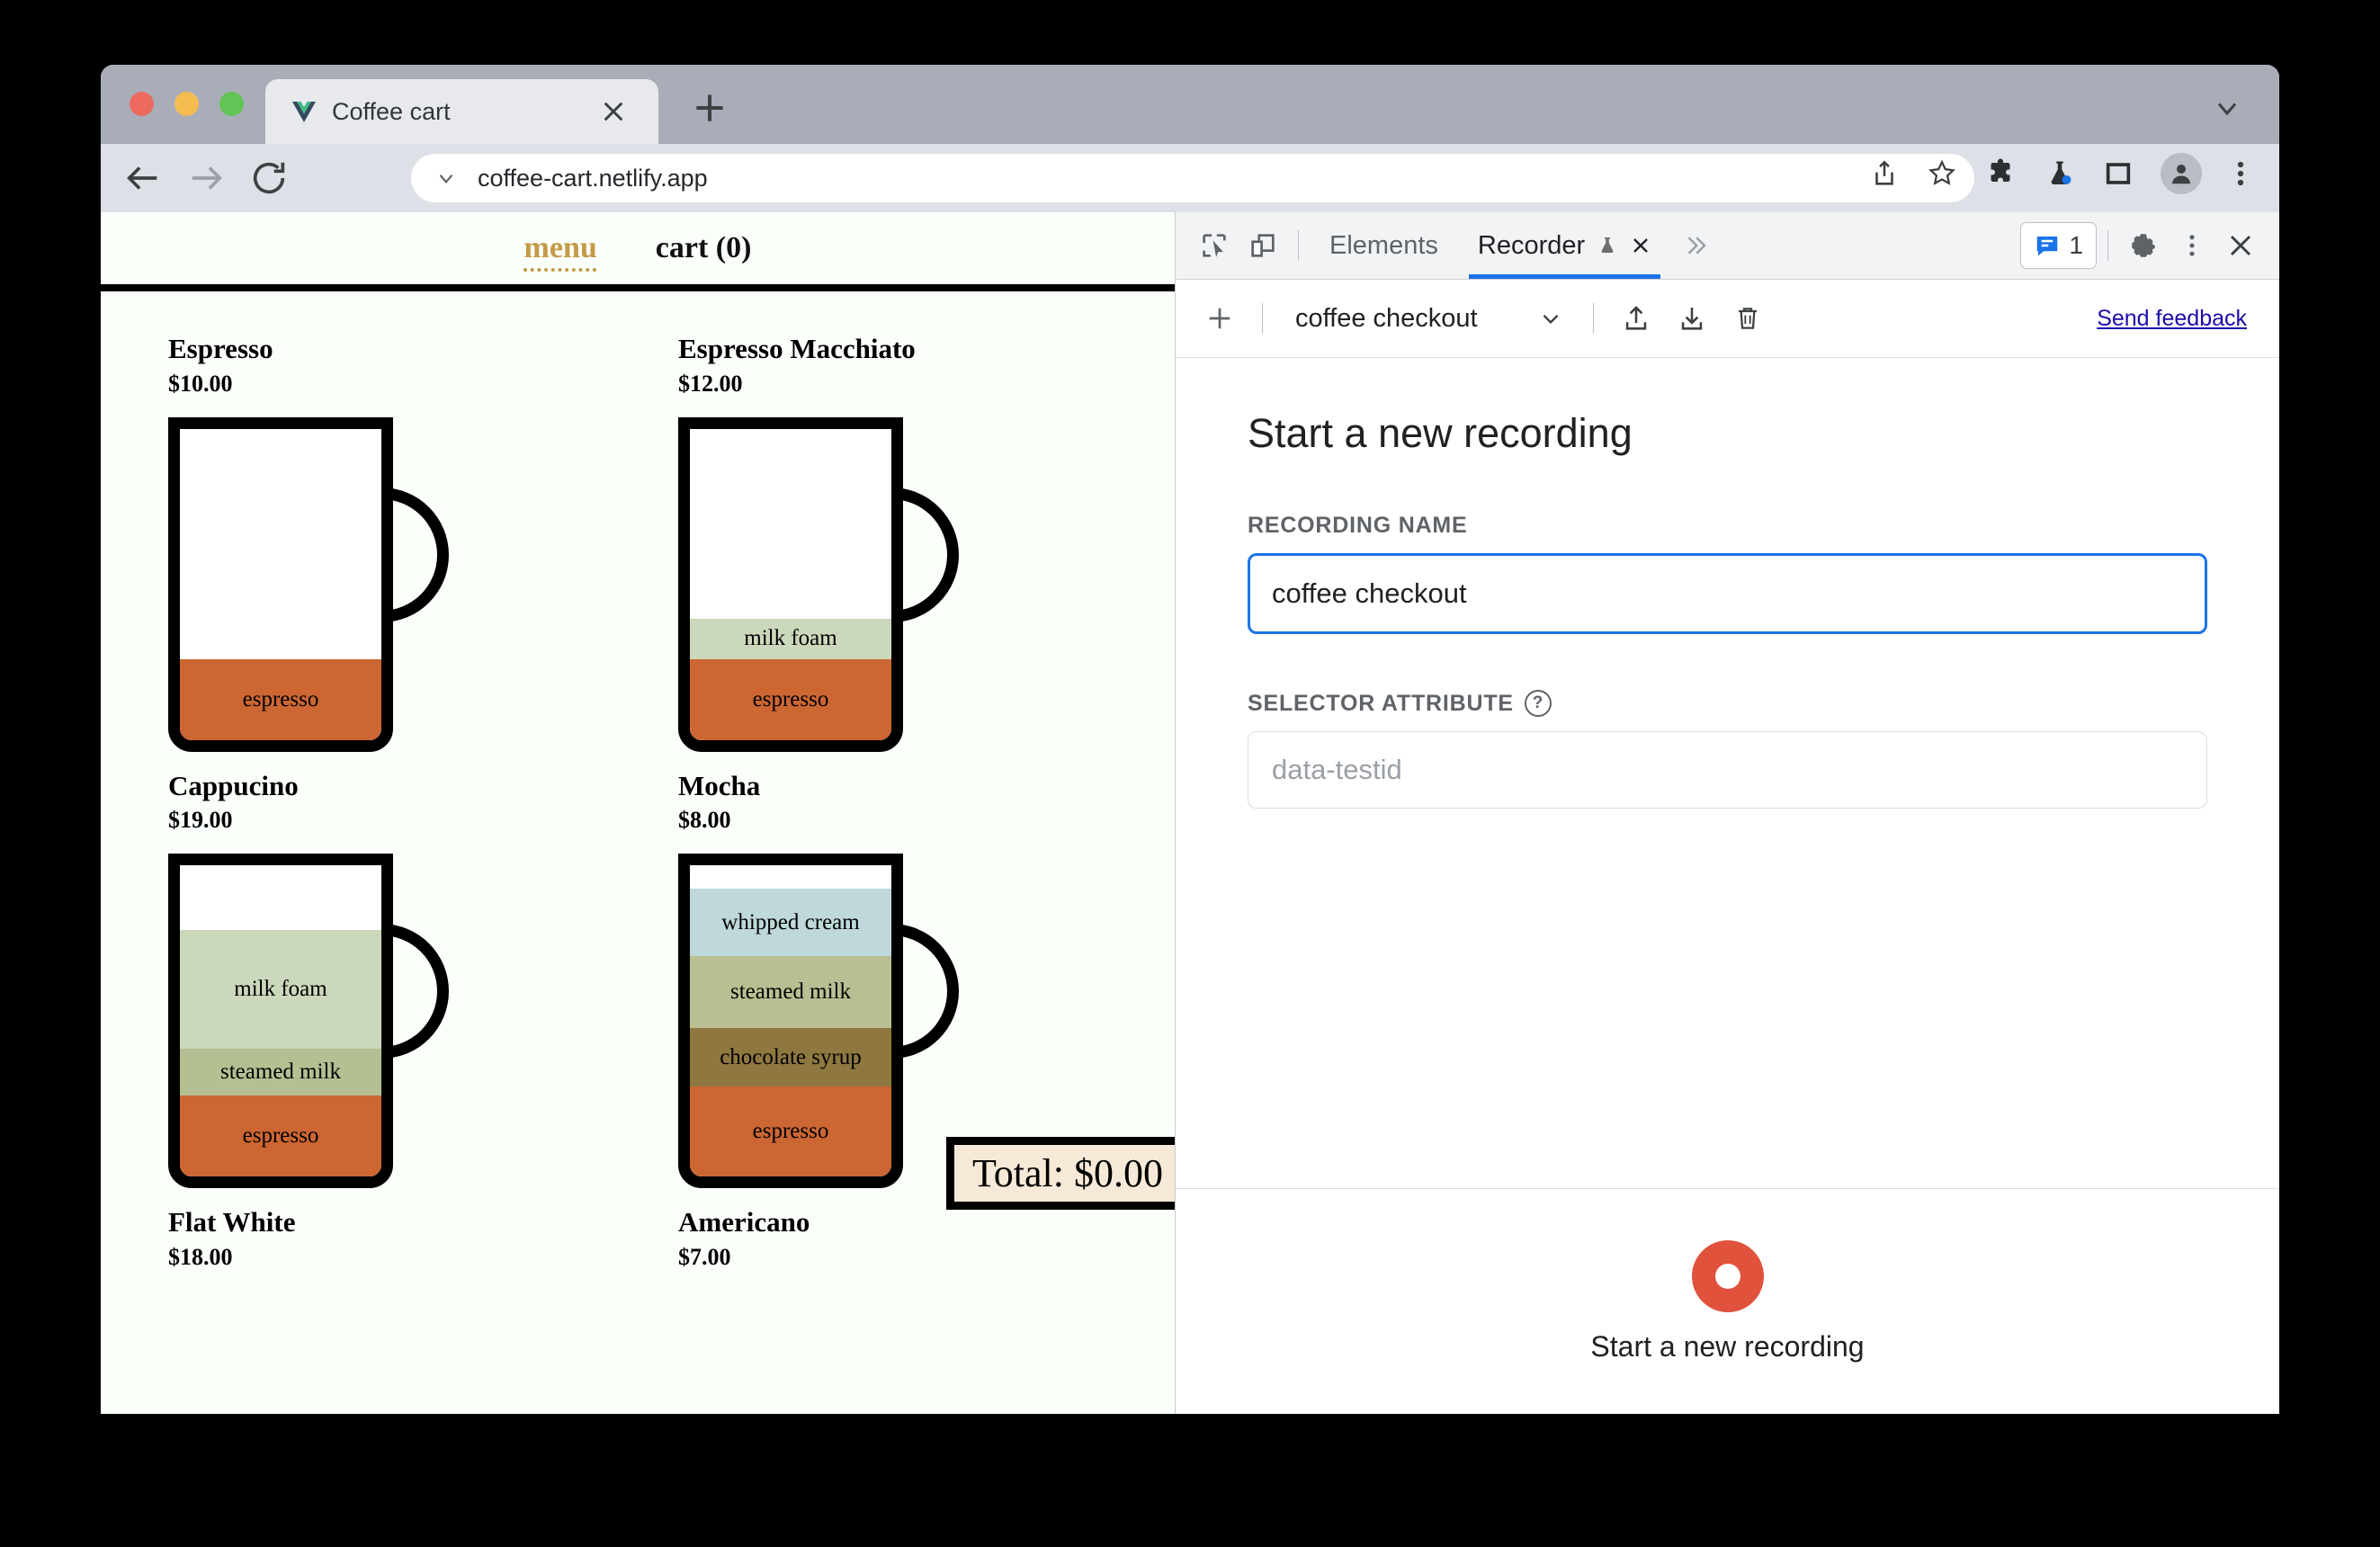 This screenshot has width=2380, height=1547. Describe the element at coordinates (319, 1238) in the screenshot. I see `product-card: Flat White $18.00` at that location.